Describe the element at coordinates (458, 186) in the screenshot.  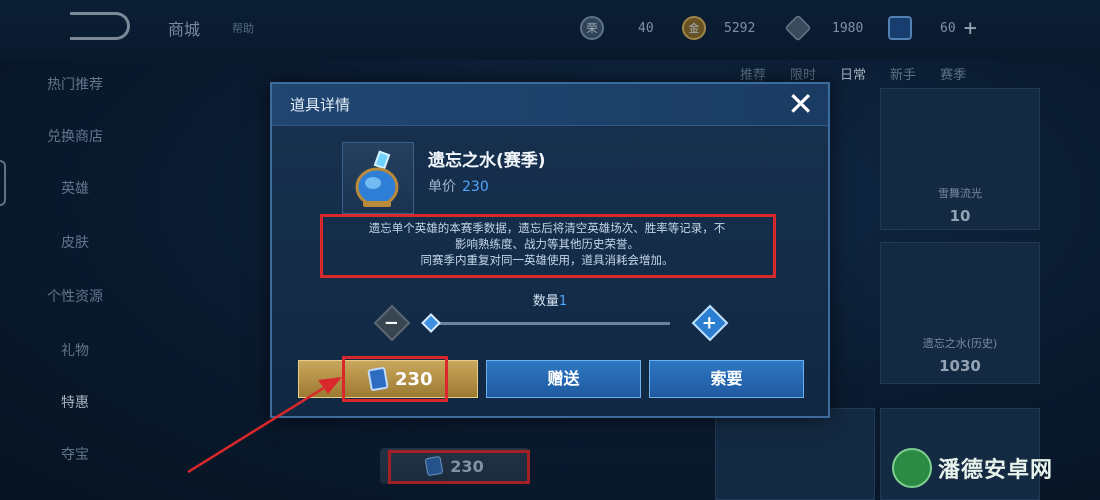
I see `unit-price: 单价 230` at that location.